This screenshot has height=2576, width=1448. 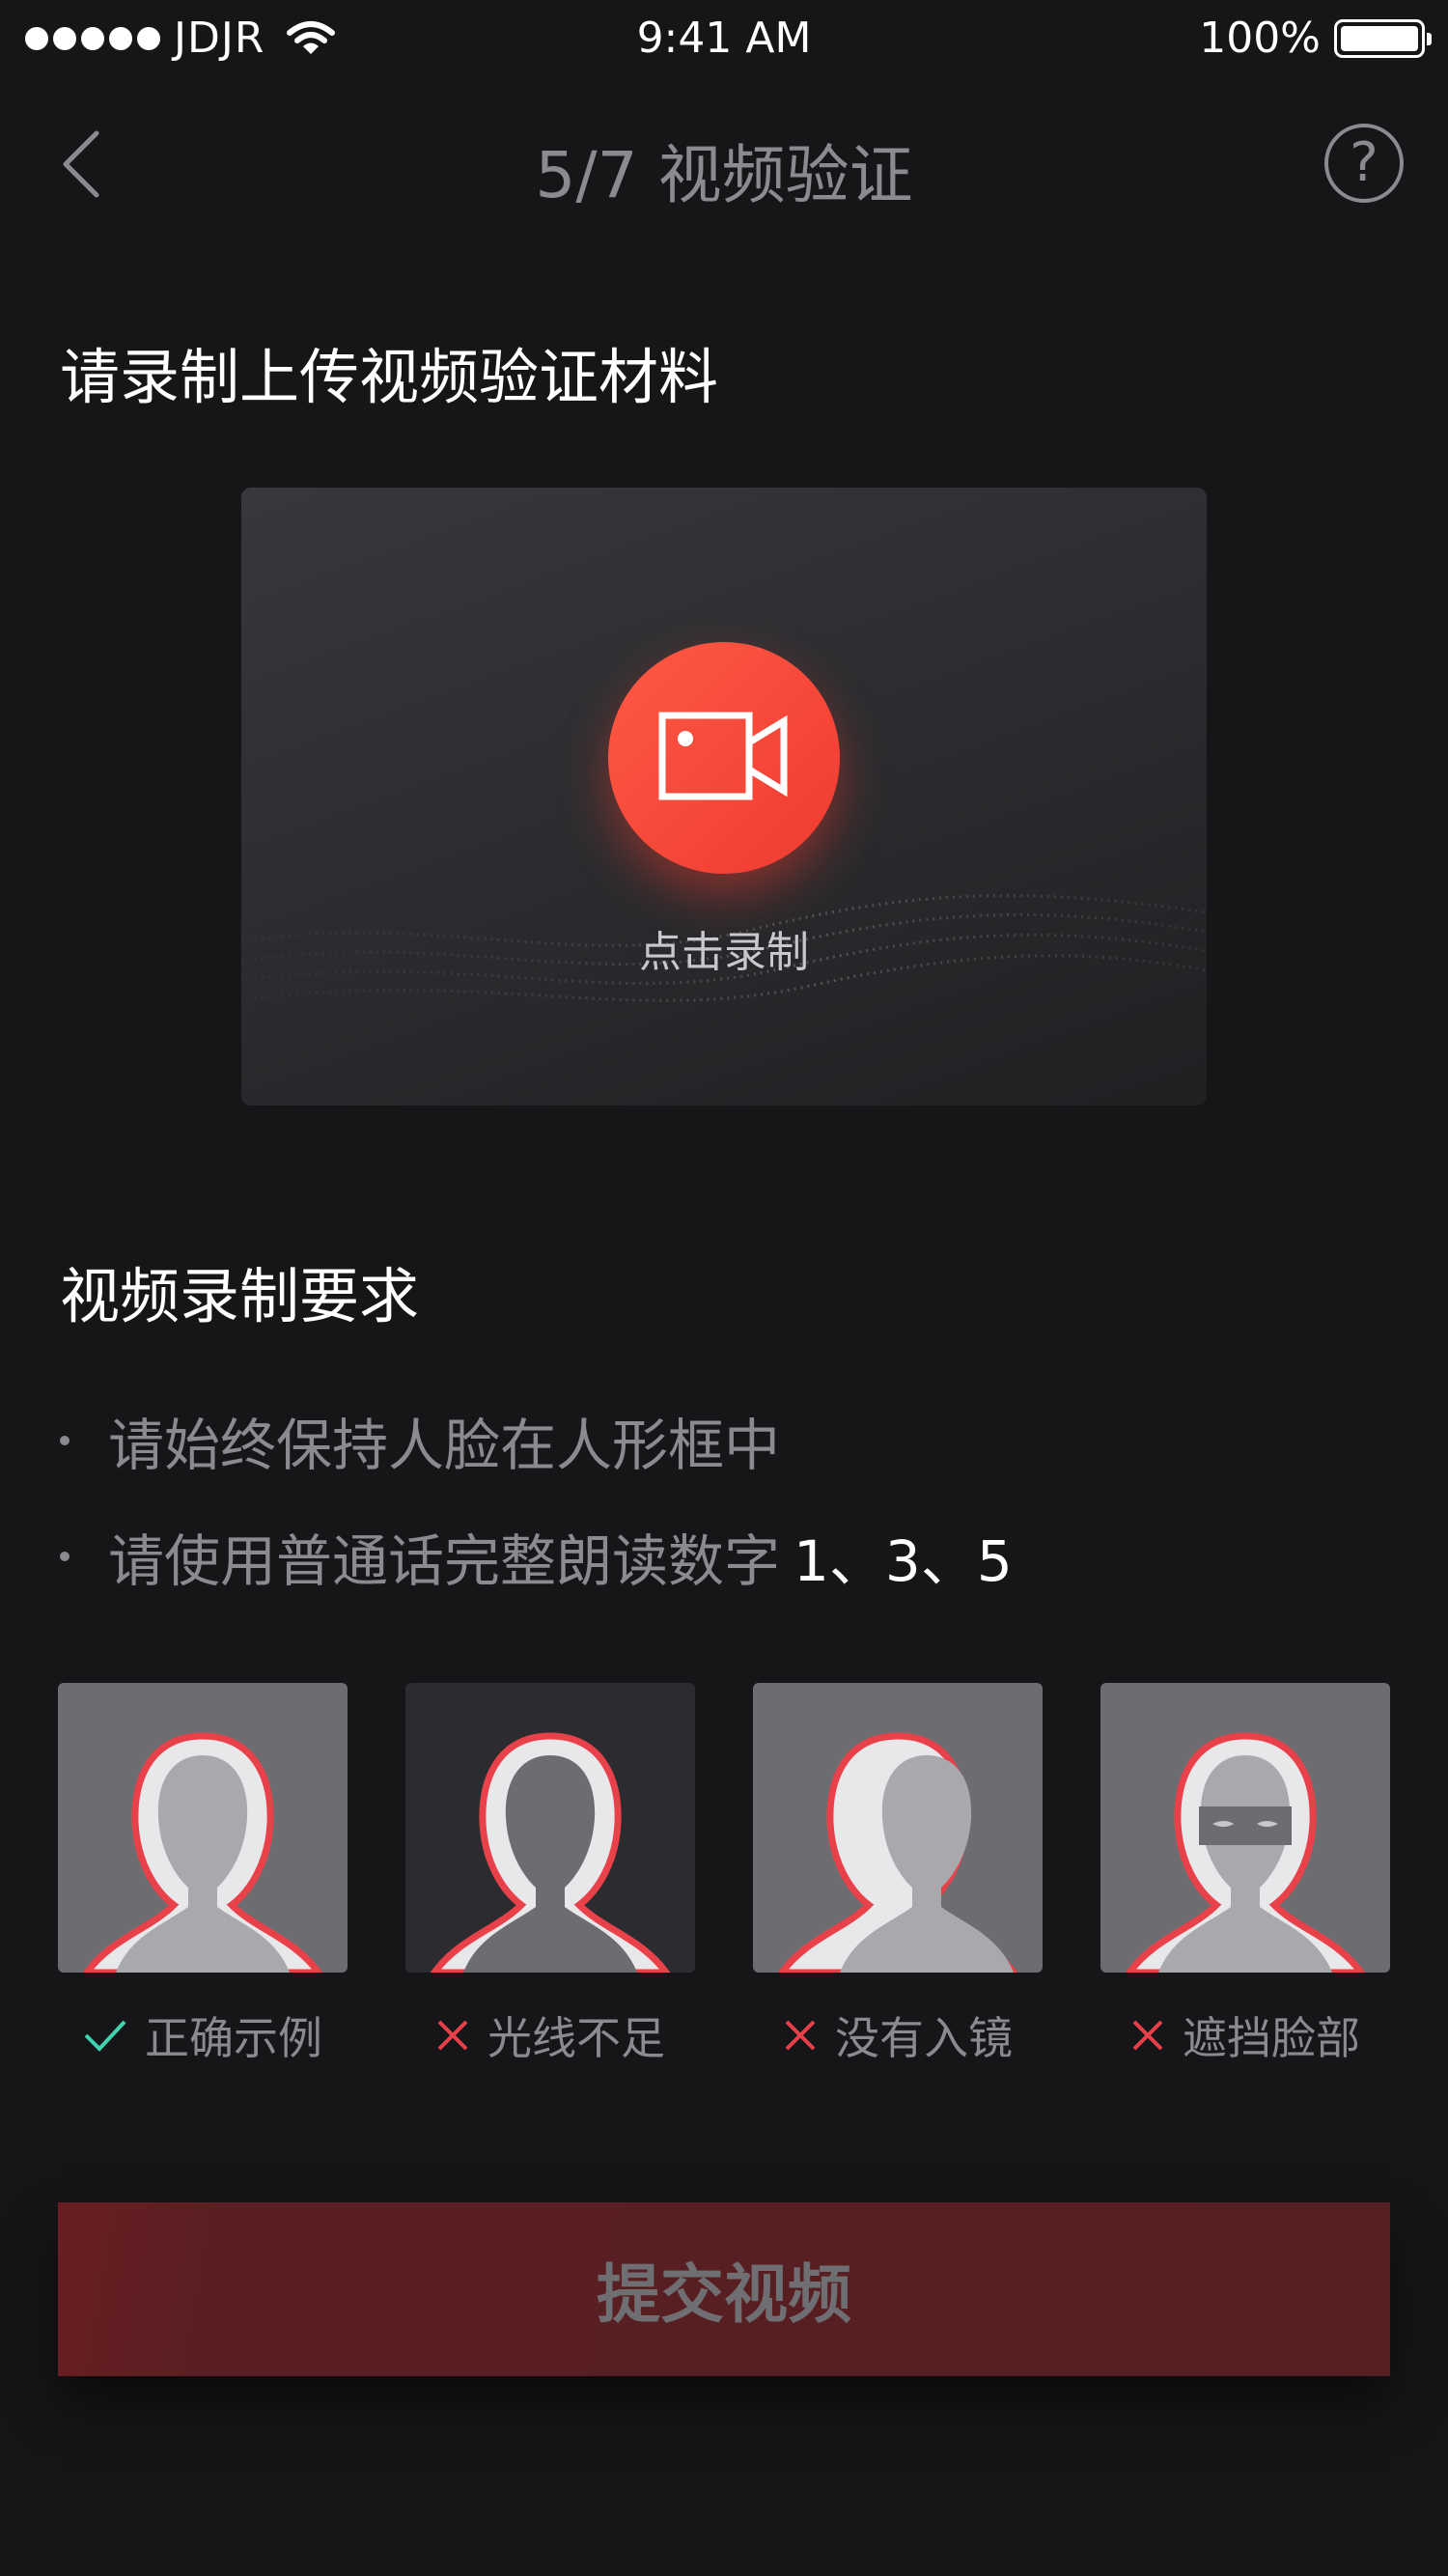 What do you see at coordinates (240, 1296) in the screenshot?
I see `requirements-title: 视频录制要求` at bounding box center [240, 1296].